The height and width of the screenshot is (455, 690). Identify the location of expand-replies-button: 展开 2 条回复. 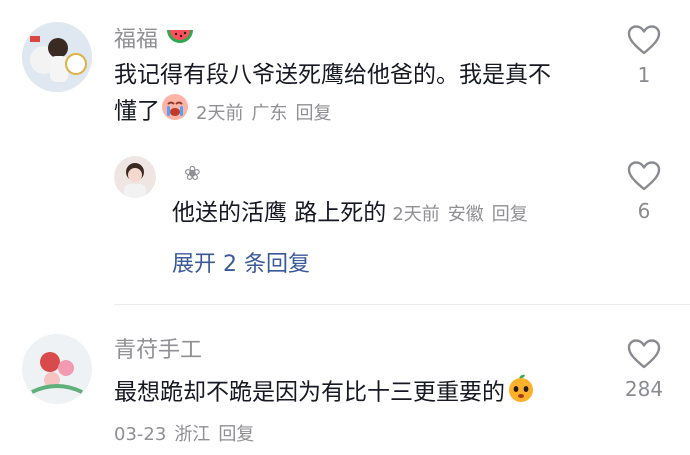
(241, 262).